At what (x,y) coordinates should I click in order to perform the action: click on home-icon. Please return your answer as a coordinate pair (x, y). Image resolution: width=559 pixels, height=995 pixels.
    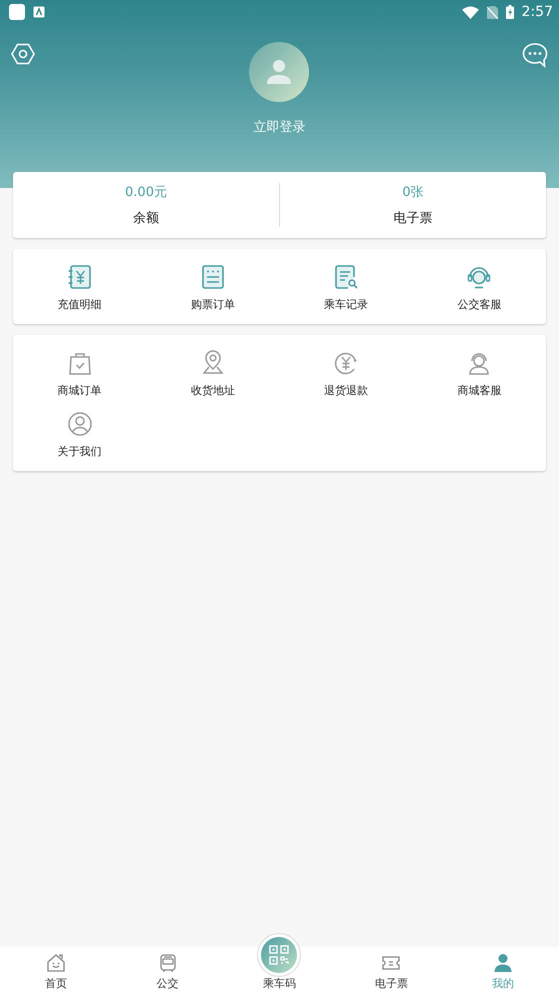
    Looking at the image, I should click on (56, 963).